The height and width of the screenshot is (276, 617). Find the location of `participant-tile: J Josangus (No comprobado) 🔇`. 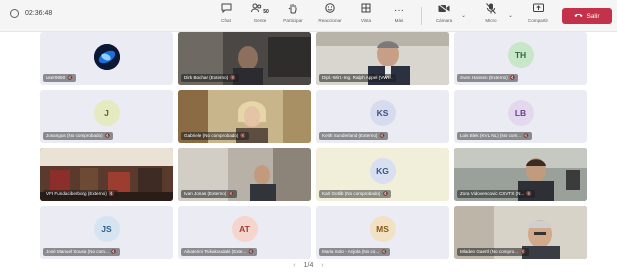

participant-tile: J Josangus (No comprobado) 🔇 is located at coordinates (106, 116).